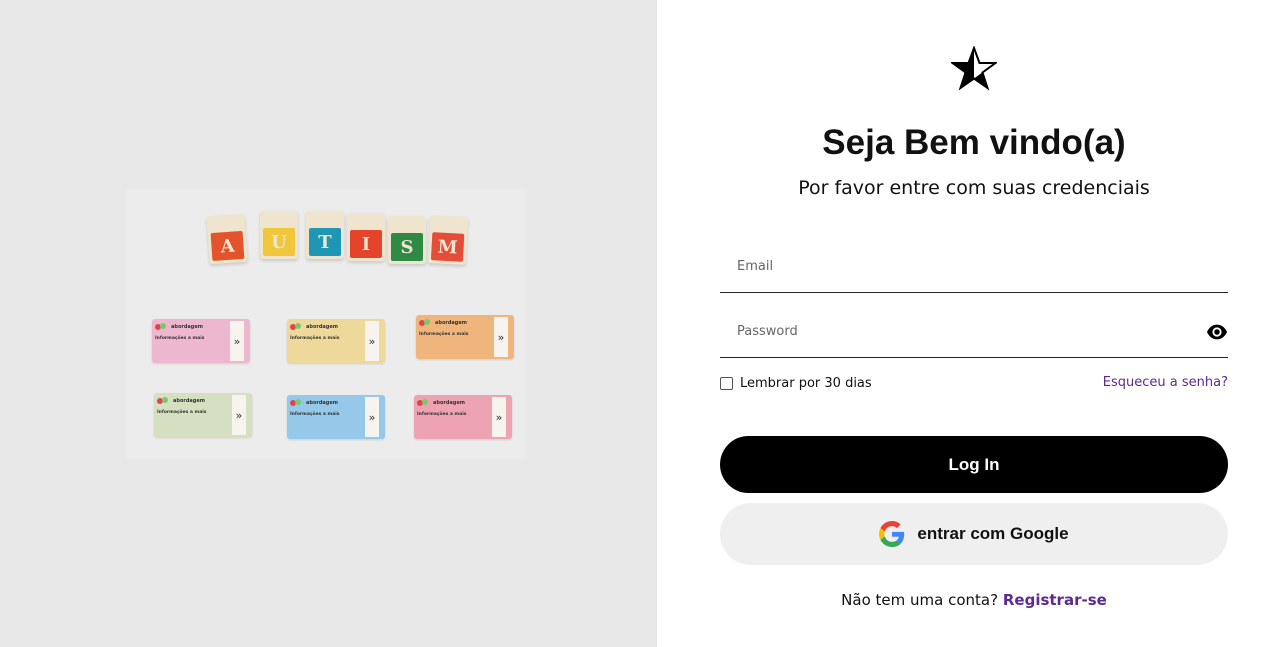  I want to click on letter-block: M, so click(448, 240).